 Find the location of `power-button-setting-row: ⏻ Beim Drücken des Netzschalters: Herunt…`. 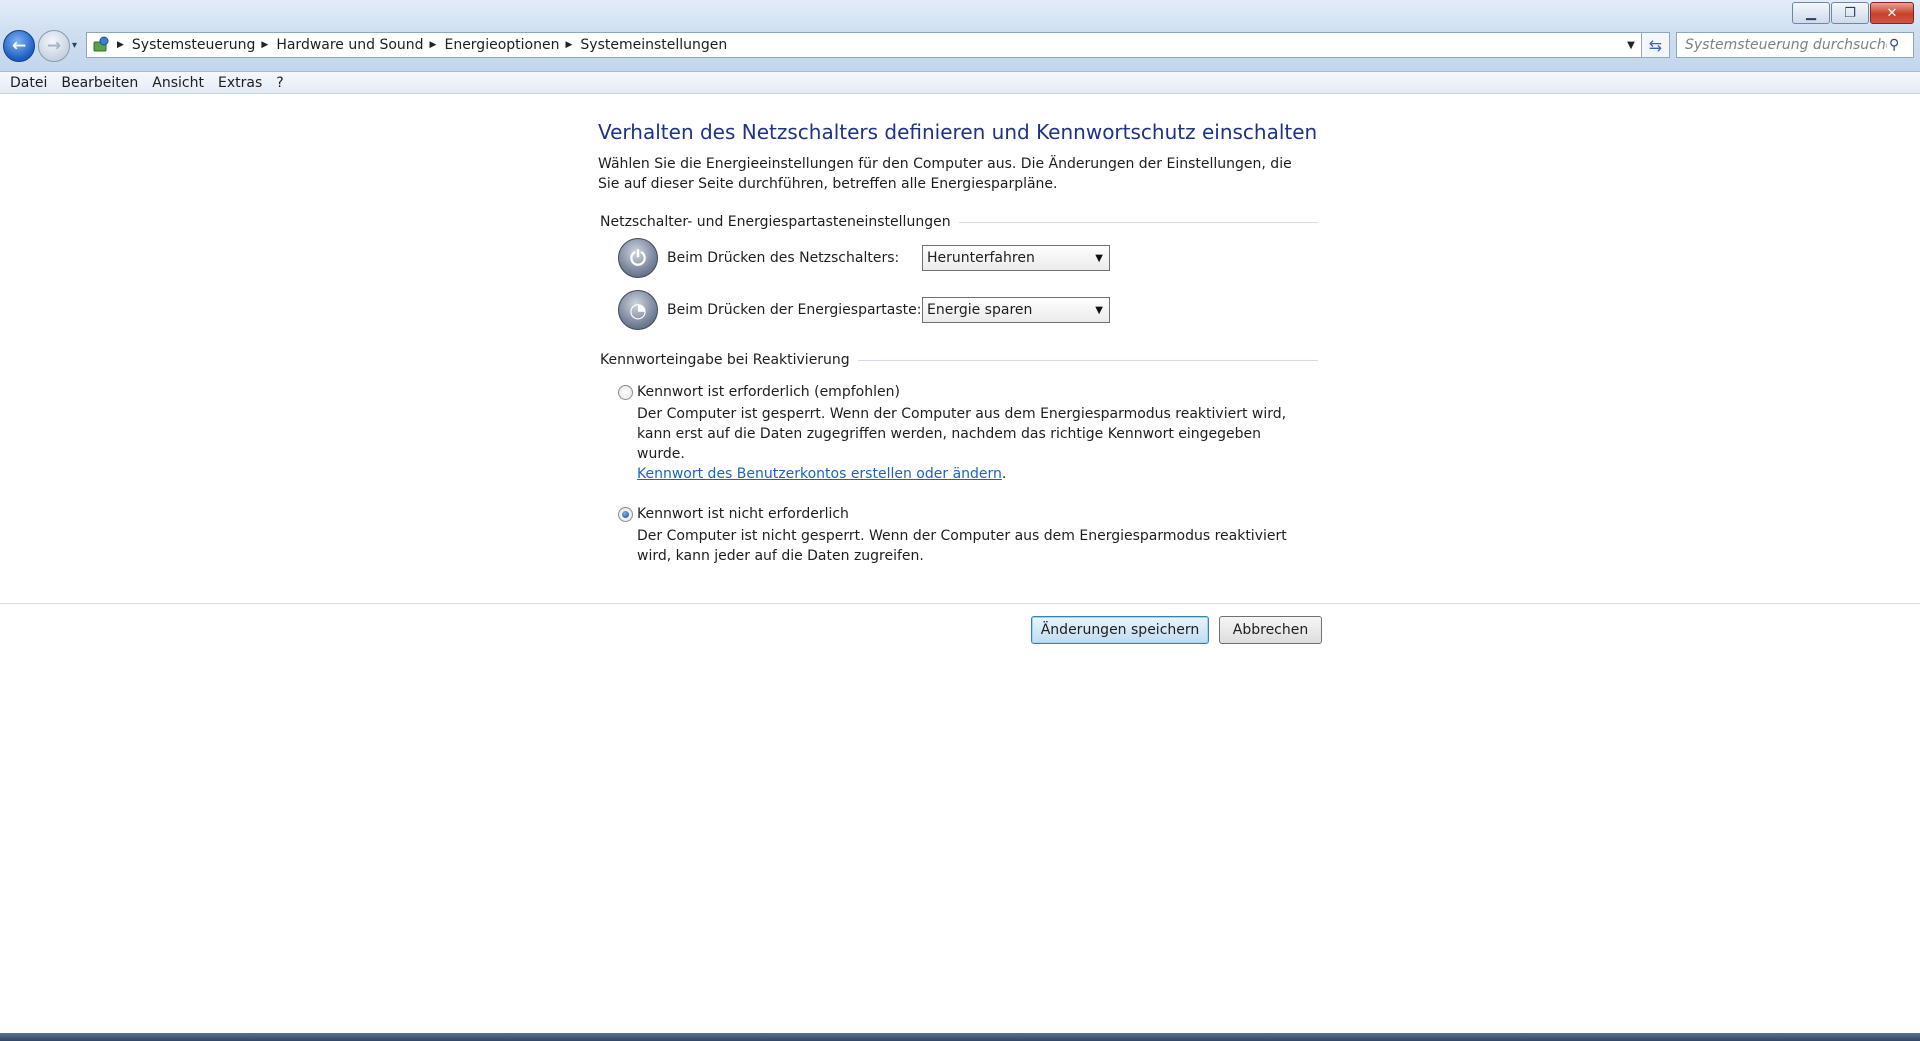

power-button-setting-row: ⏻ Beim Drücken des Netzschalters: Herunt… is located at coordinates (968, 258).